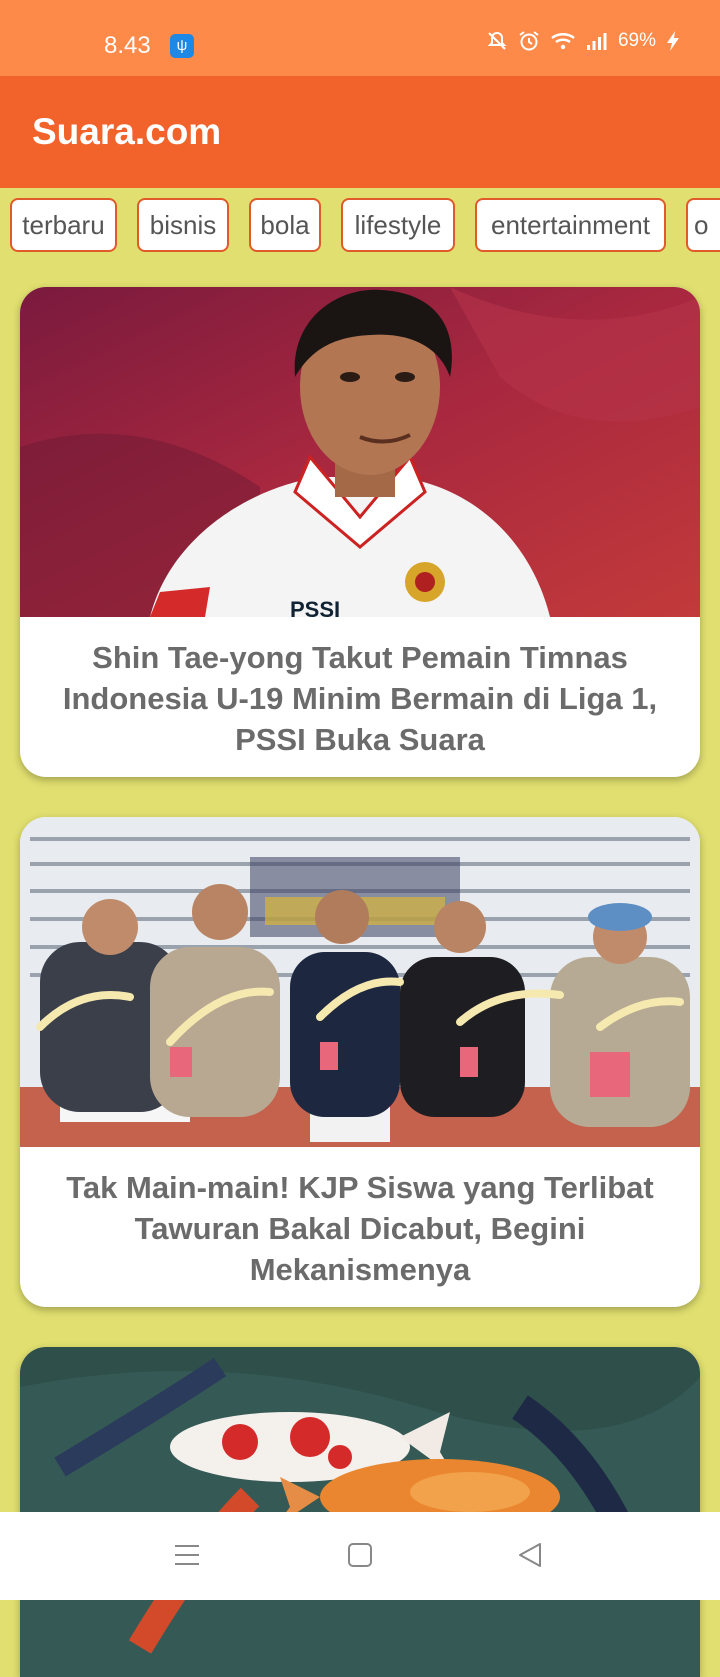  Describe the element at coordinates (285, 225) in the screenshot. I see `chip-bola: bola` at that location.